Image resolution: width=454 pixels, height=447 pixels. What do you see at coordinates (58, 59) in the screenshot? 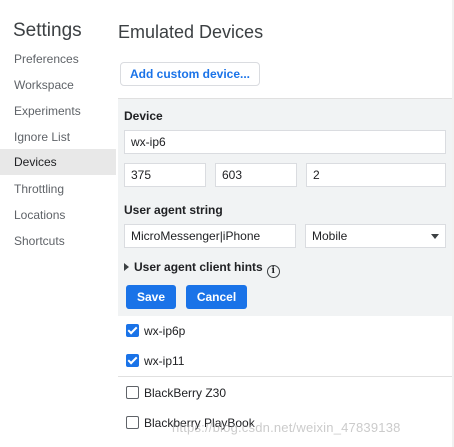
I see `sidebar-item-preferences: Preferences` at bounding box center [58, 59].